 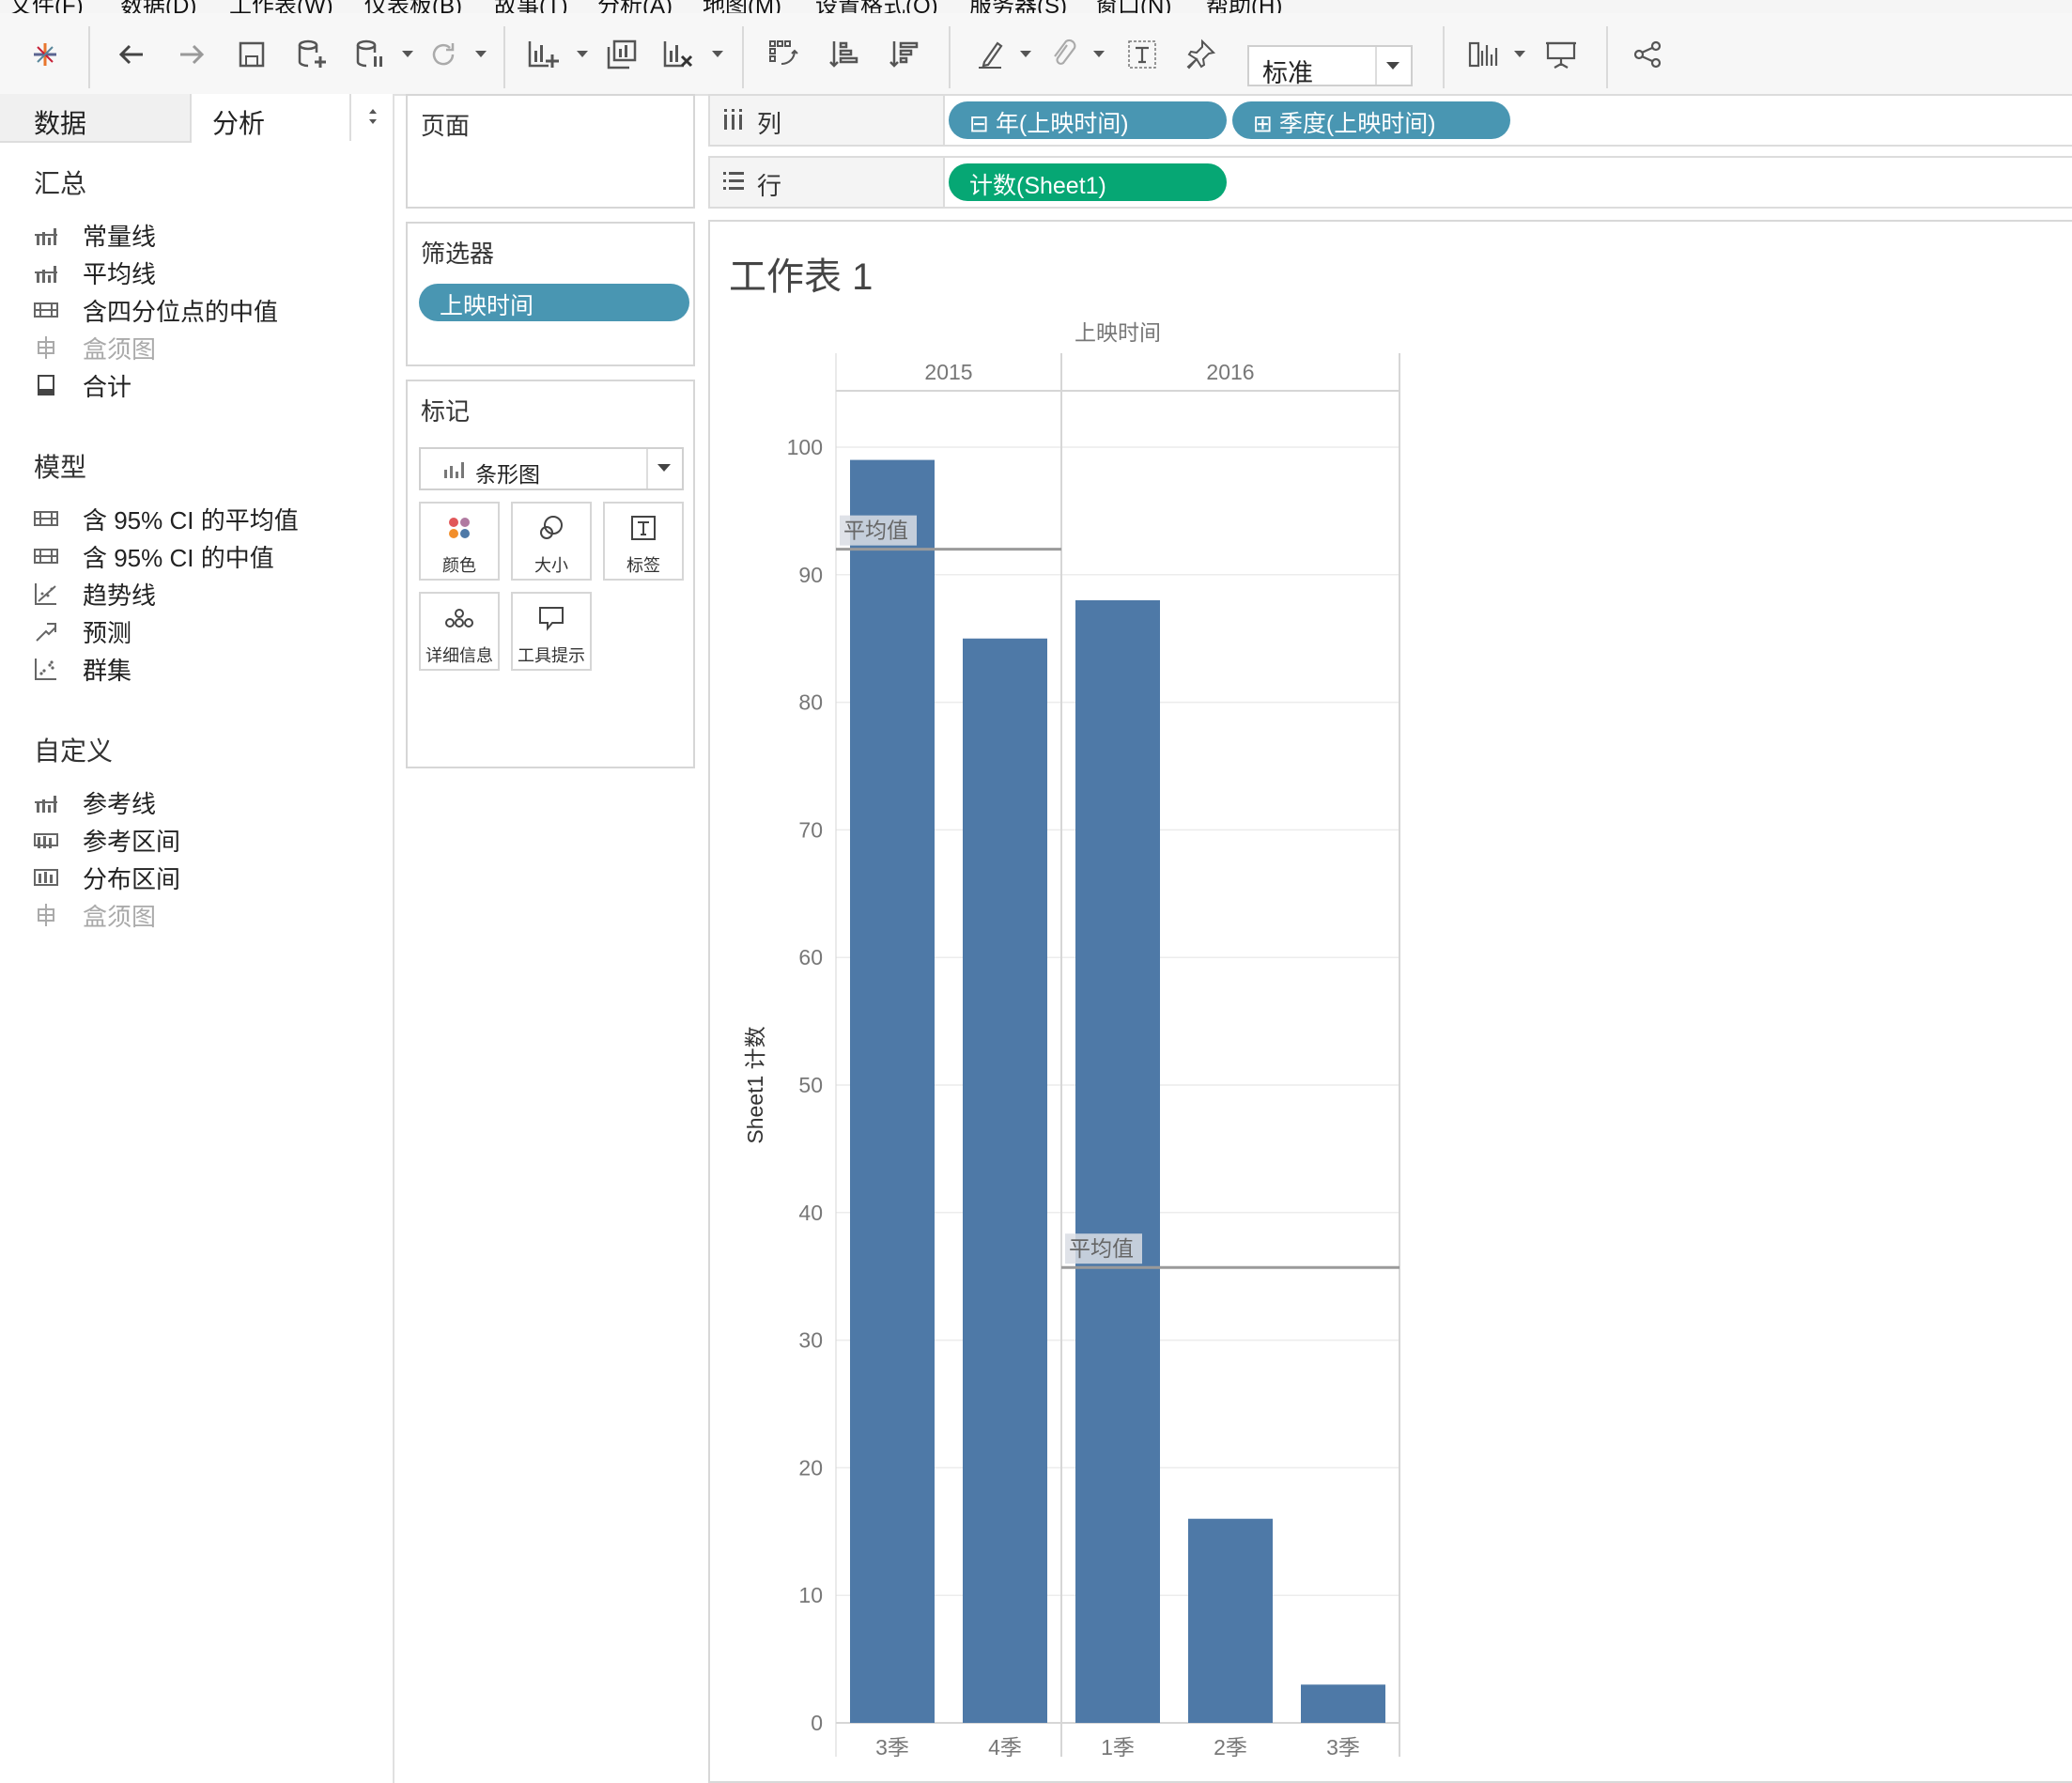 I want to click on new-datasource-icon, so click(x=311, y=54).